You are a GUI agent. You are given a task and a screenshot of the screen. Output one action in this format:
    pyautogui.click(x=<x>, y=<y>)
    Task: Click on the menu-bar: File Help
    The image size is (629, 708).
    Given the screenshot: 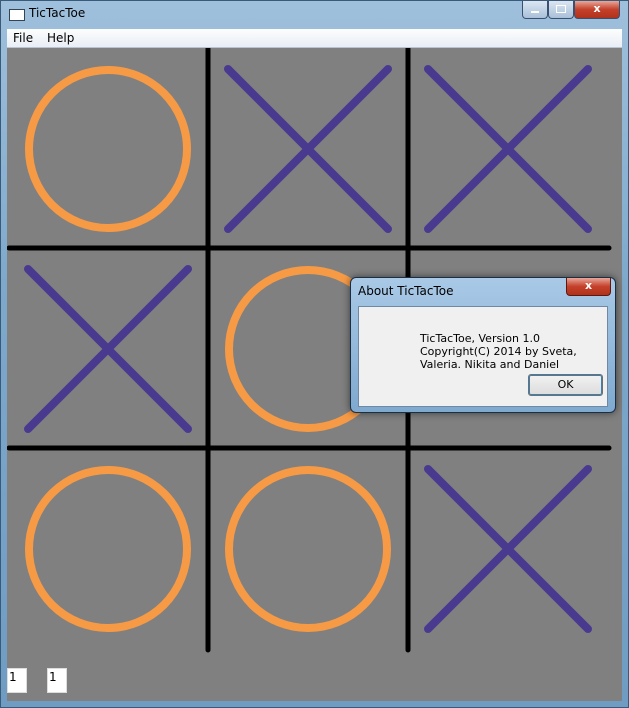 What is the action you would take?
    pyautogui.click(x=314, y=38)
    